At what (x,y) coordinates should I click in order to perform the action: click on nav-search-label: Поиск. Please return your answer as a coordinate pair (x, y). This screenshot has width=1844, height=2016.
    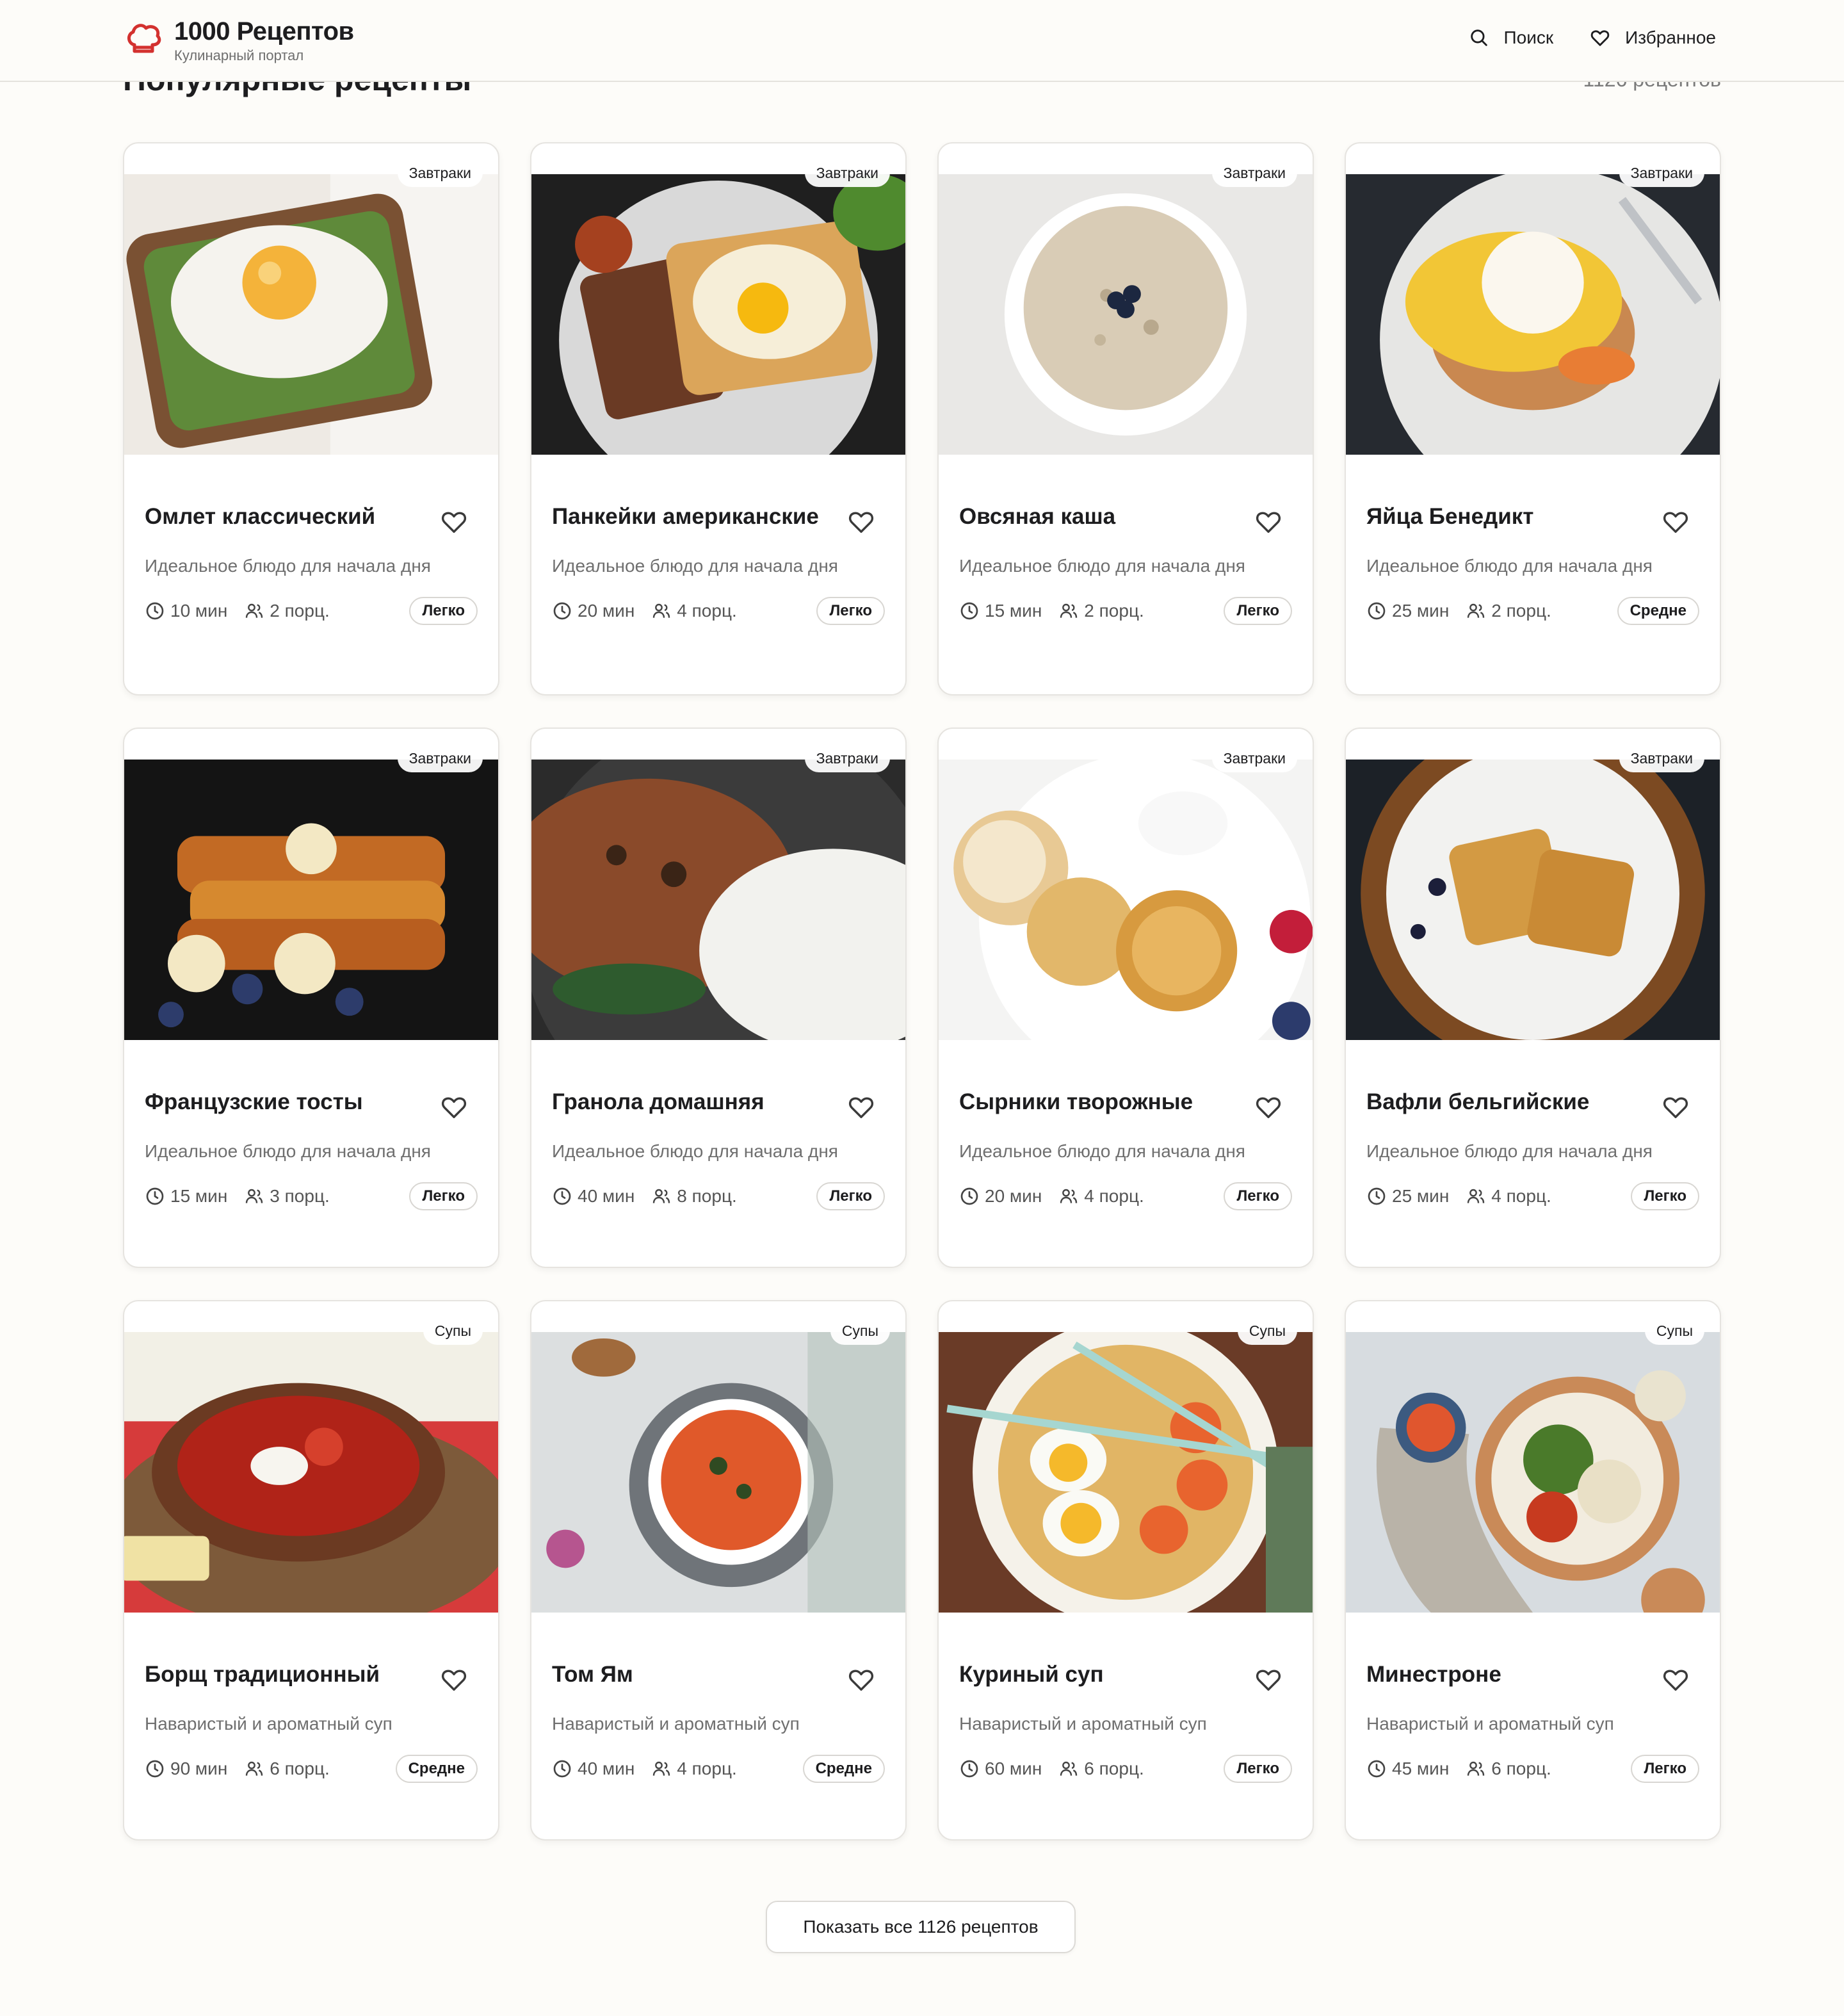
    Looking at the image, I should click on (1528, 38).